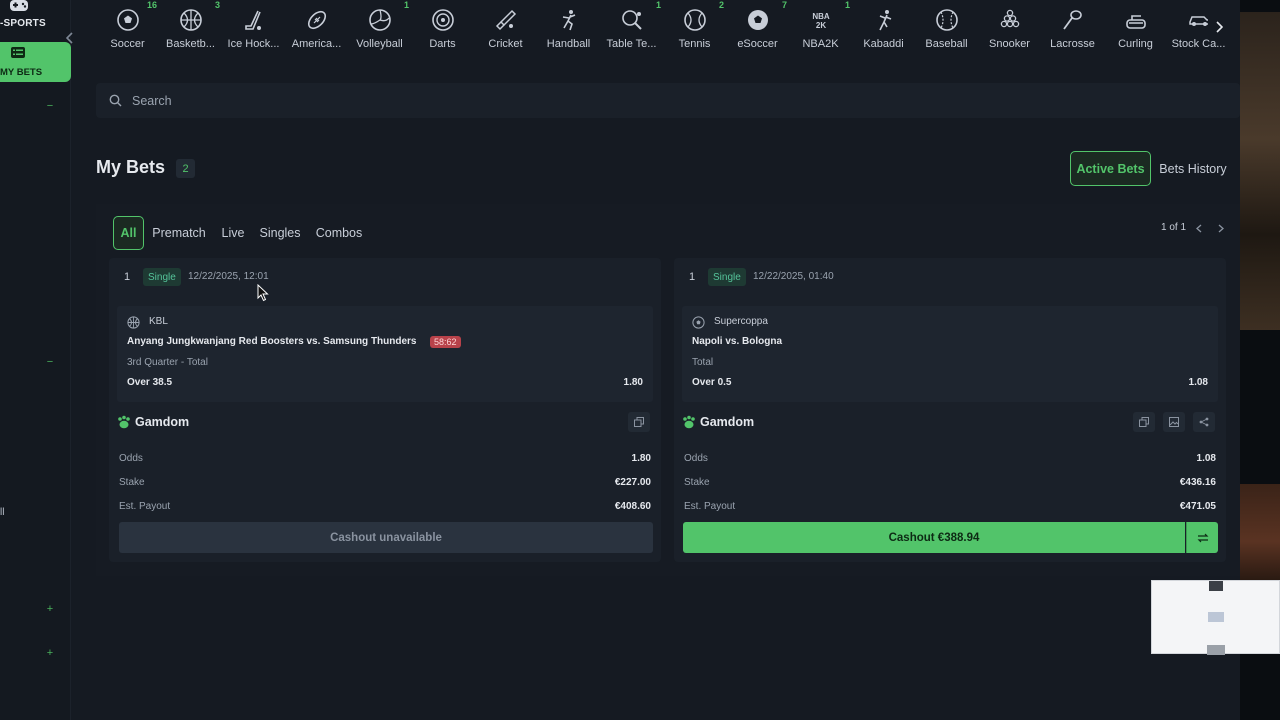 This screenshot has height=720, width=1280. I want to click on sport-name: Cricket, so click(505, 44).